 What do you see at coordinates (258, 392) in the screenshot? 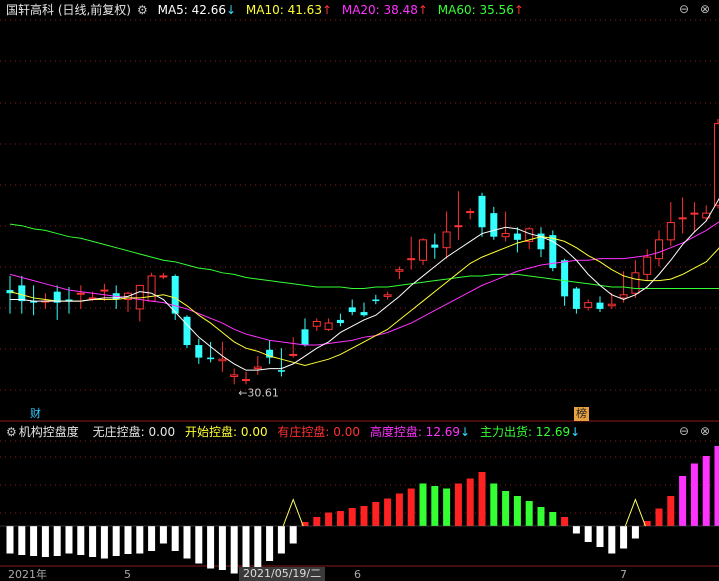
I see `low-price-label: ←30.61` at bounding box center [258, 392].